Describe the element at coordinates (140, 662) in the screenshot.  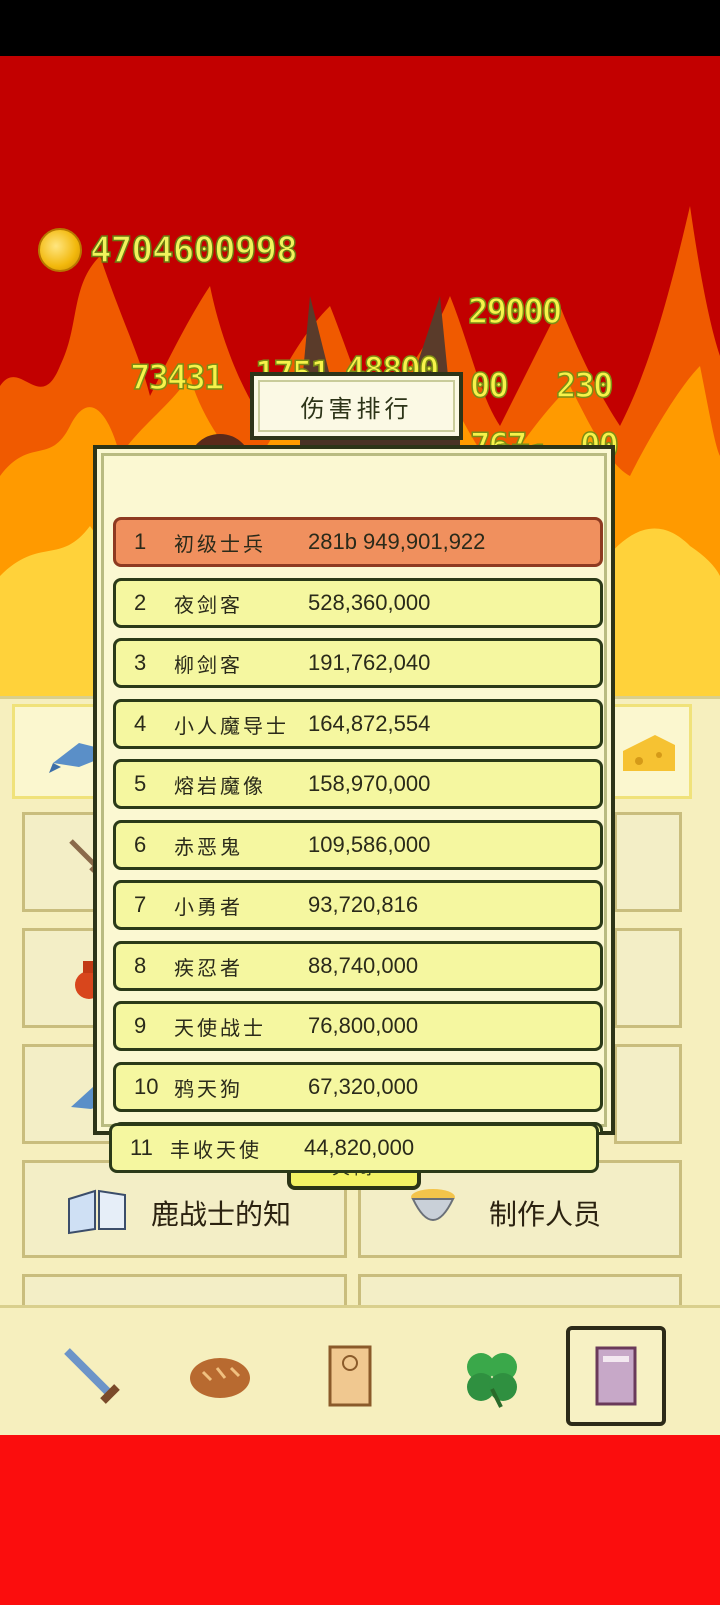
I see `rank-number: 3` at that location.